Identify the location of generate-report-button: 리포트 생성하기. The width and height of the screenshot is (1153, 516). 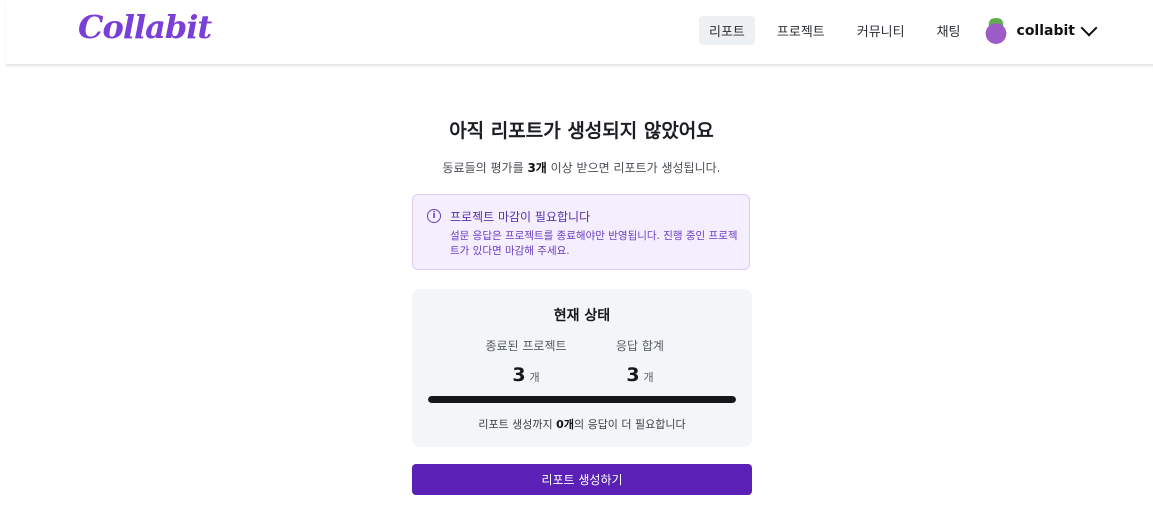
(582, 479).